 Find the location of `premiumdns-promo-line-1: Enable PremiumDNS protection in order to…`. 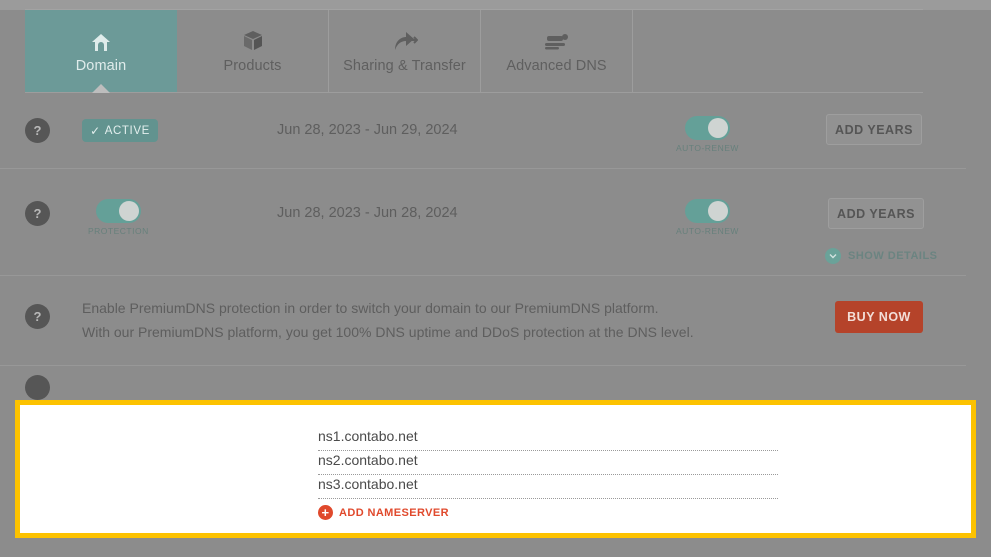

premiumdns-promo-line-1: Enable PremiumDNS protection in order to… is located at coordinates (370, 308).